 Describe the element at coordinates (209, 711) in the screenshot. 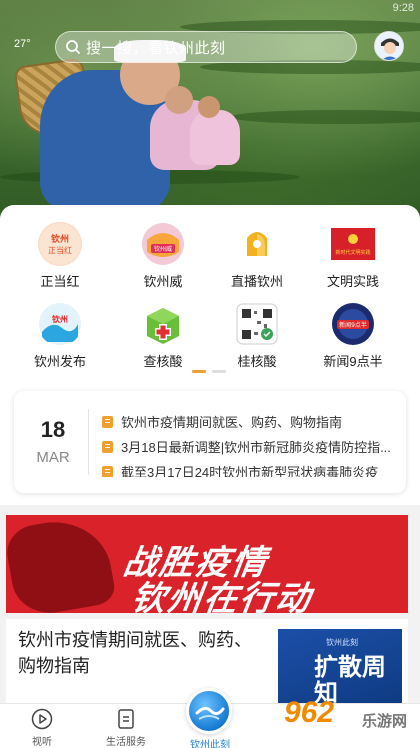

I see `globe-icon` at that location.